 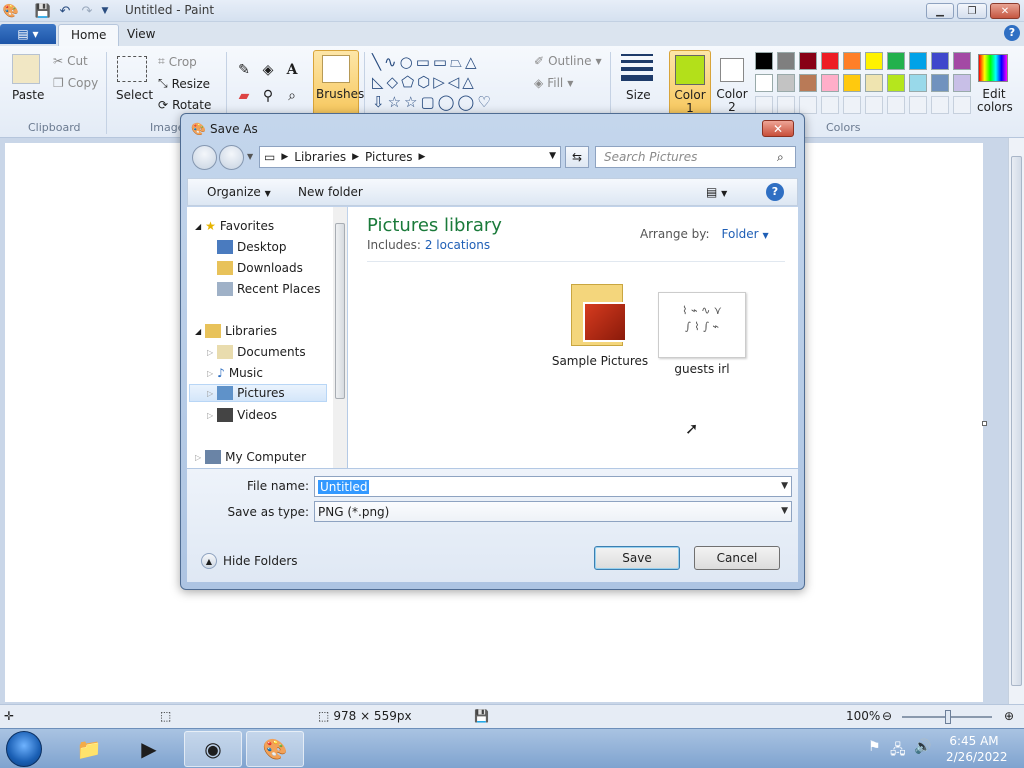 What do you see at coordinates (184, 105) in the screenshot?
I see `rotate-button: ⟳ Rotate` at bounding box center [184, 105].